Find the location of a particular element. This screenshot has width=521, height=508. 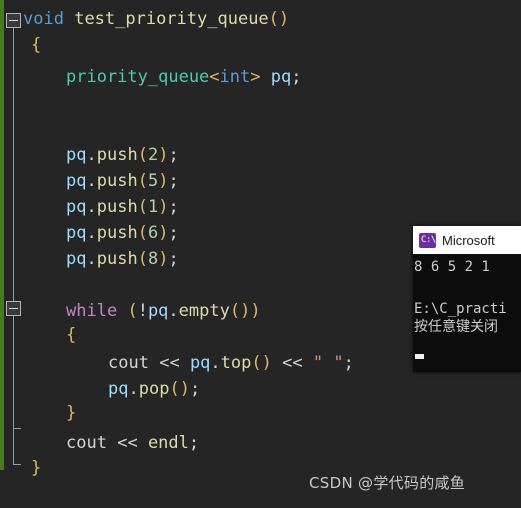

fold-bracket-while-foot is located at coordinates (17, 428).